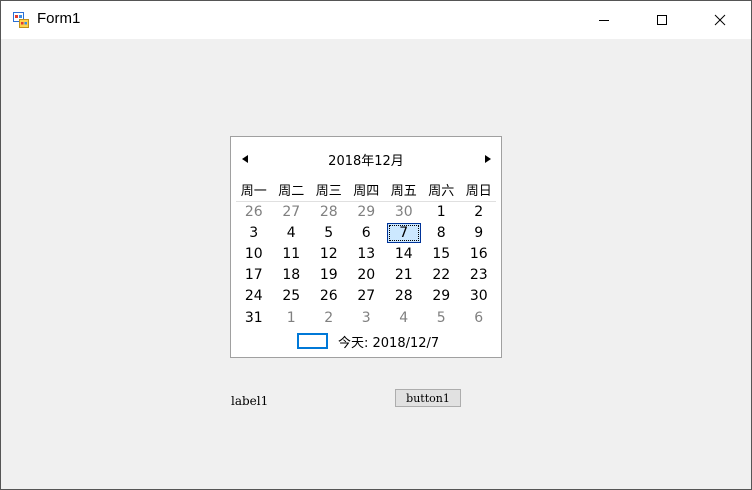  I want to click on calendar-day: 24, so click(254, 296).